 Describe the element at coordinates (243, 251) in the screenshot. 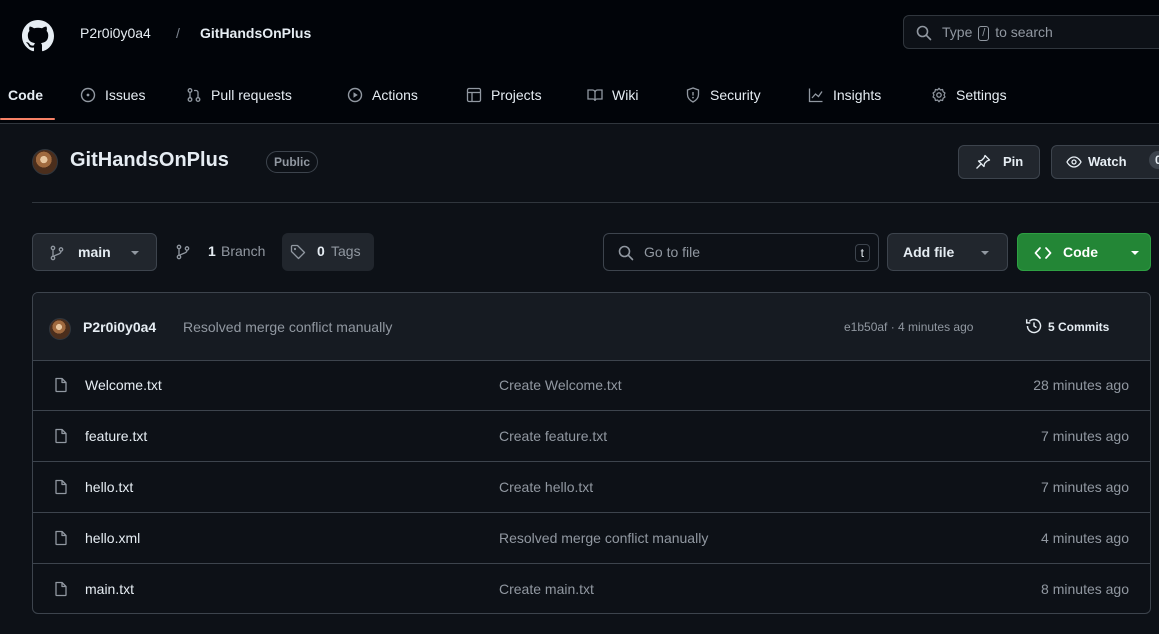

I see `branch-count-label: Branch` at that location.